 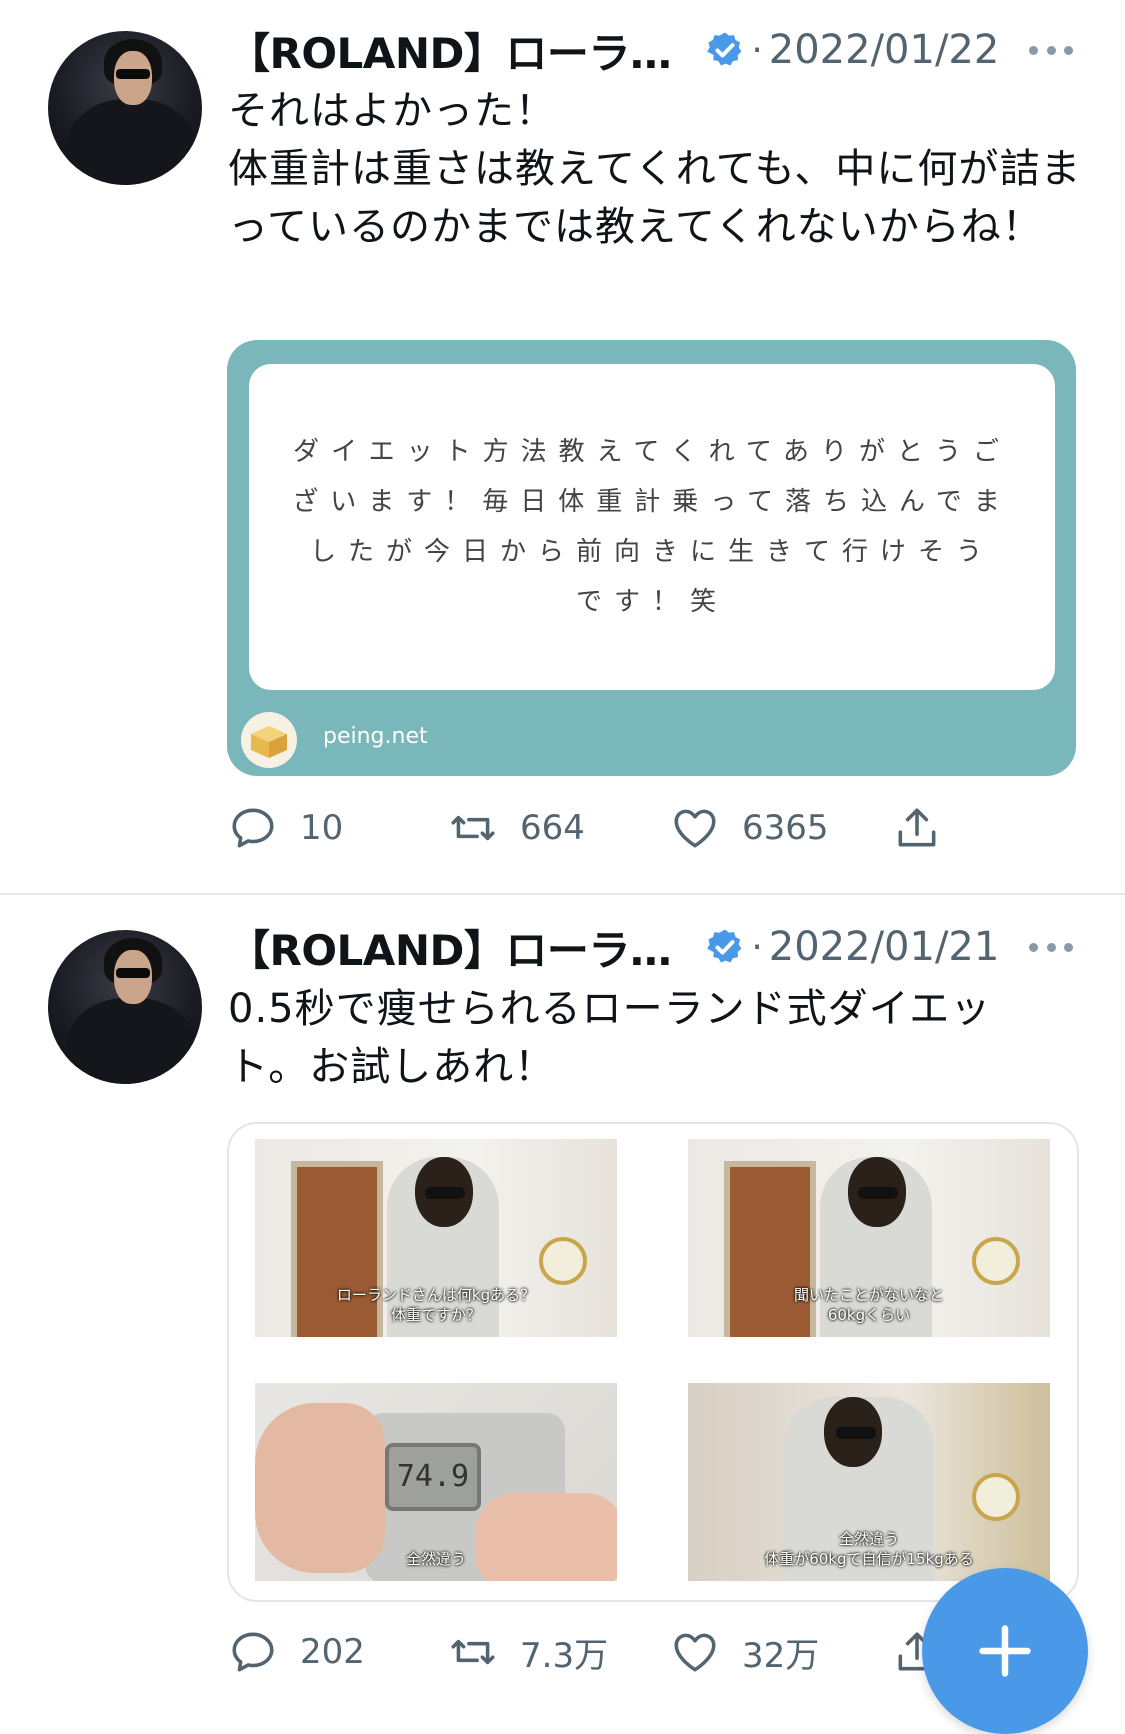 I want to click on retweet-count: 7.3万, so click(x=564, y=1655).